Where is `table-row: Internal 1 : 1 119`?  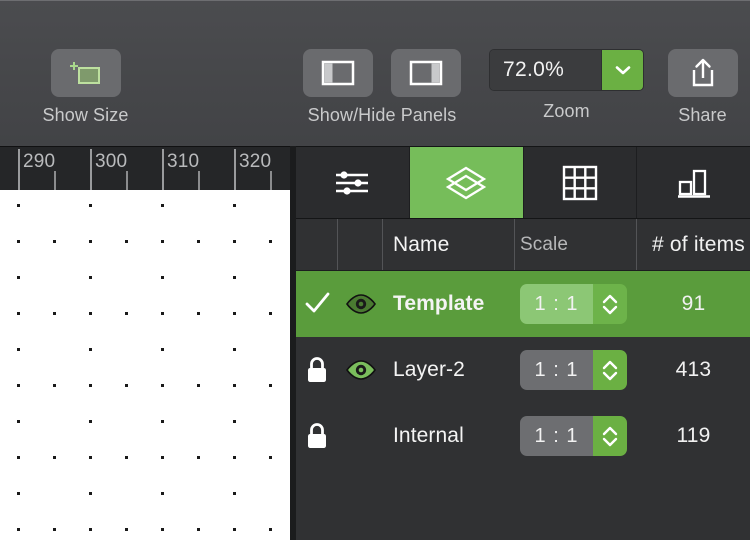
table-row: Internal 1 : 1 119 is located at coordinates (523, 436).